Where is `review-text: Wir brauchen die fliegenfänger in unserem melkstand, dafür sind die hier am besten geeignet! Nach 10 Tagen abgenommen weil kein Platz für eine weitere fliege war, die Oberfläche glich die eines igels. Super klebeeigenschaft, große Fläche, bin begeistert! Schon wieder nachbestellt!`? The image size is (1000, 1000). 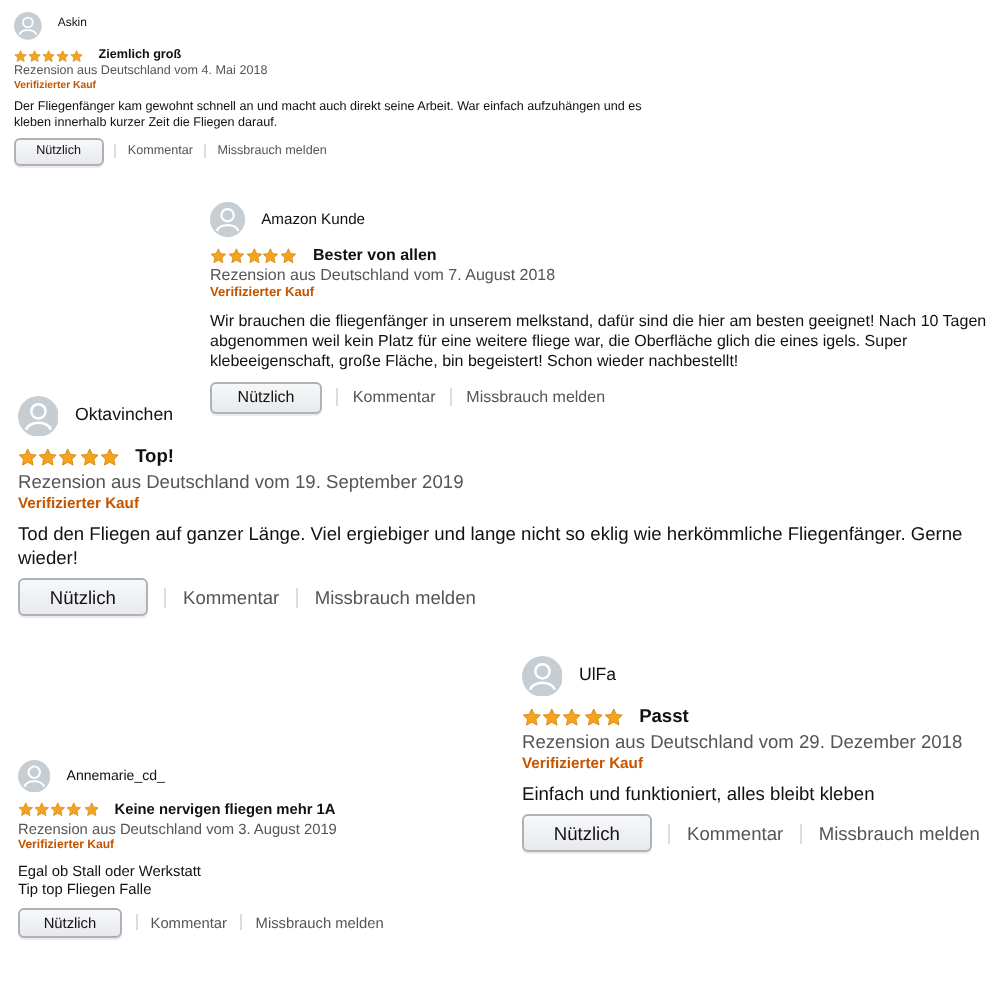
review-text: Wir brauchen die fliegenfänger in unserem melkstand, dafür sind die hier am besten geeignet! Nach 10 Tagen abgenommen weil kein Platz für eine weitere fliege war, die Oberfläche glich die eines igels. Super klebeeigenschaft, große Fläche, bin begeistert! Schon wieder nachbestellt! is located at coordinates (599, 342).